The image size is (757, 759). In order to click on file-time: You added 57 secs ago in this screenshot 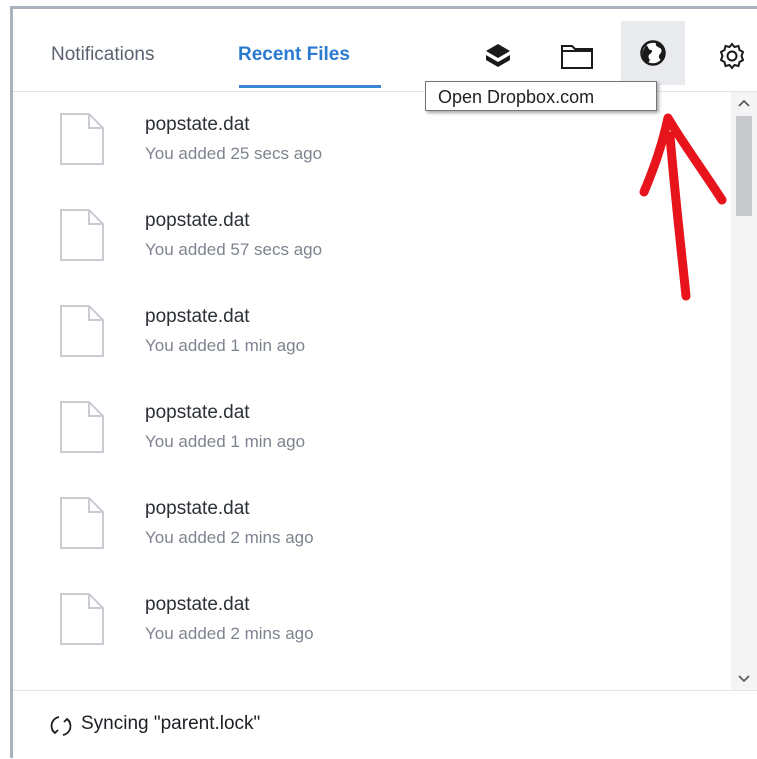, I will do `click(234, 249)`.